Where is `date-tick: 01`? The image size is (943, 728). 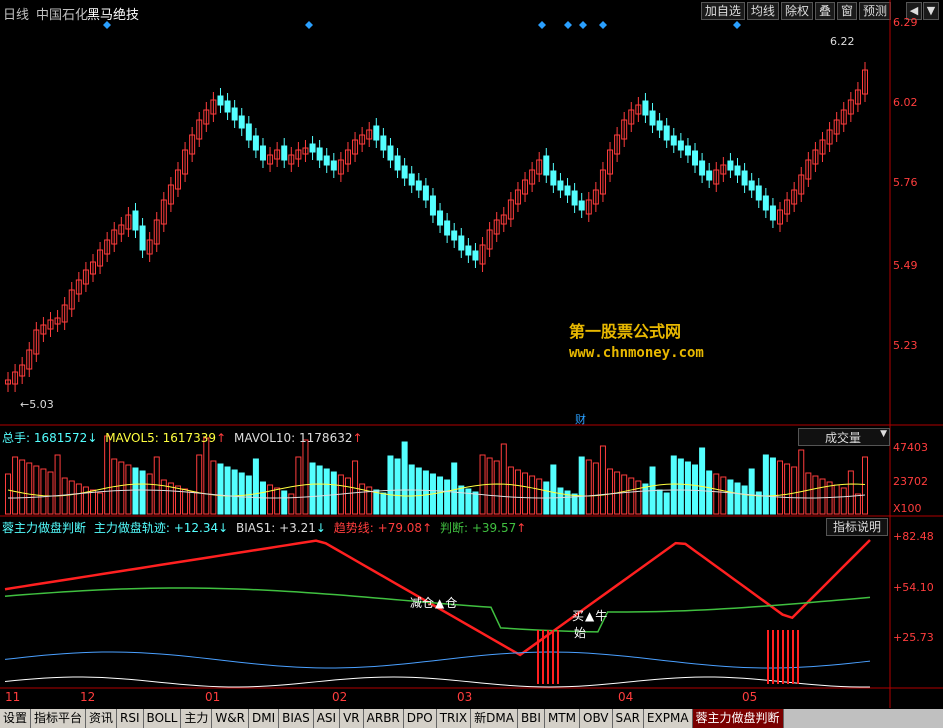 date-tick: 01 is located at coordinates (213, 697).